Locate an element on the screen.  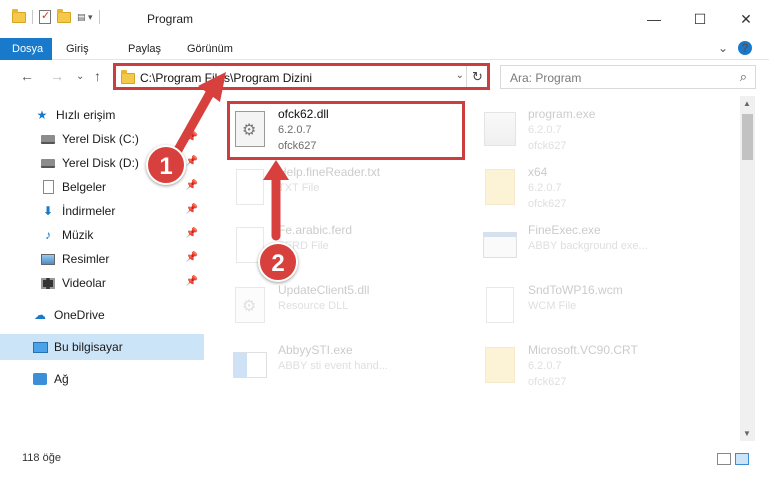
step-2-badge: 2 is located at coordinates (278, 262).